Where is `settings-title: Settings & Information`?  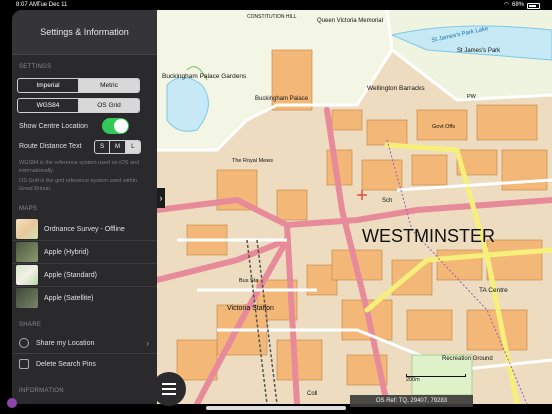
settings-title: Settings & Information is located at coordinates (84, 32).